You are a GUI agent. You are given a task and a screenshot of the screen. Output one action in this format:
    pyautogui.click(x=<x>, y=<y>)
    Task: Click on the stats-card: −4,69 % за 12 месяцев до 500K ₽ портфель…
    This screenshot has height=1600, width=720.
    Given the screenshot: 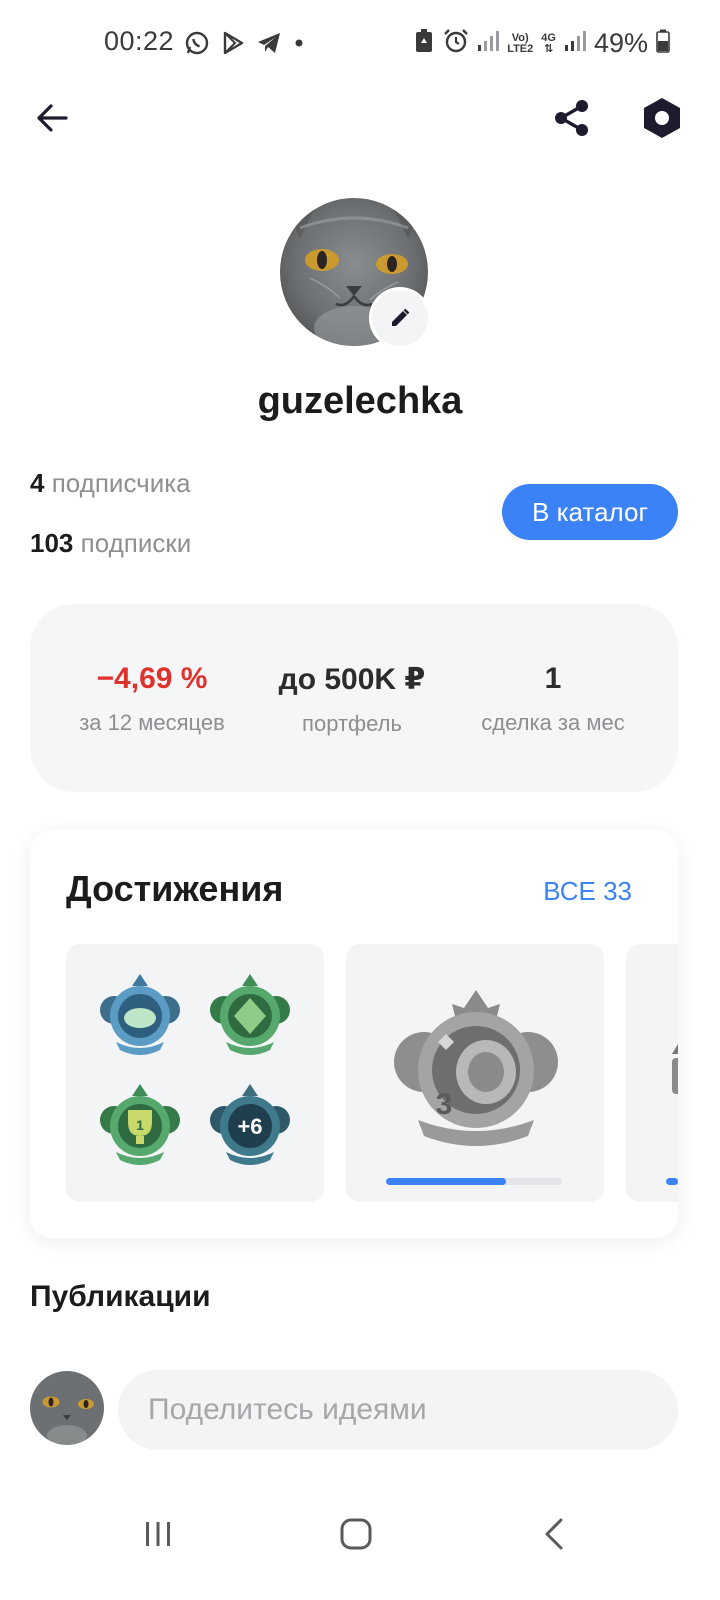 What is the action you would take?
    pyautogui.click(x=354, y=698)
    